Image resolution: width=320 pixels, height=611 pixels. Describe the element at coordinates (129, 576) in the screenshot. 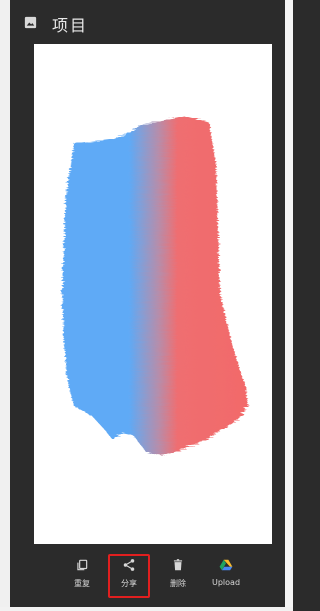

I see `share-button: 分享` at that location.